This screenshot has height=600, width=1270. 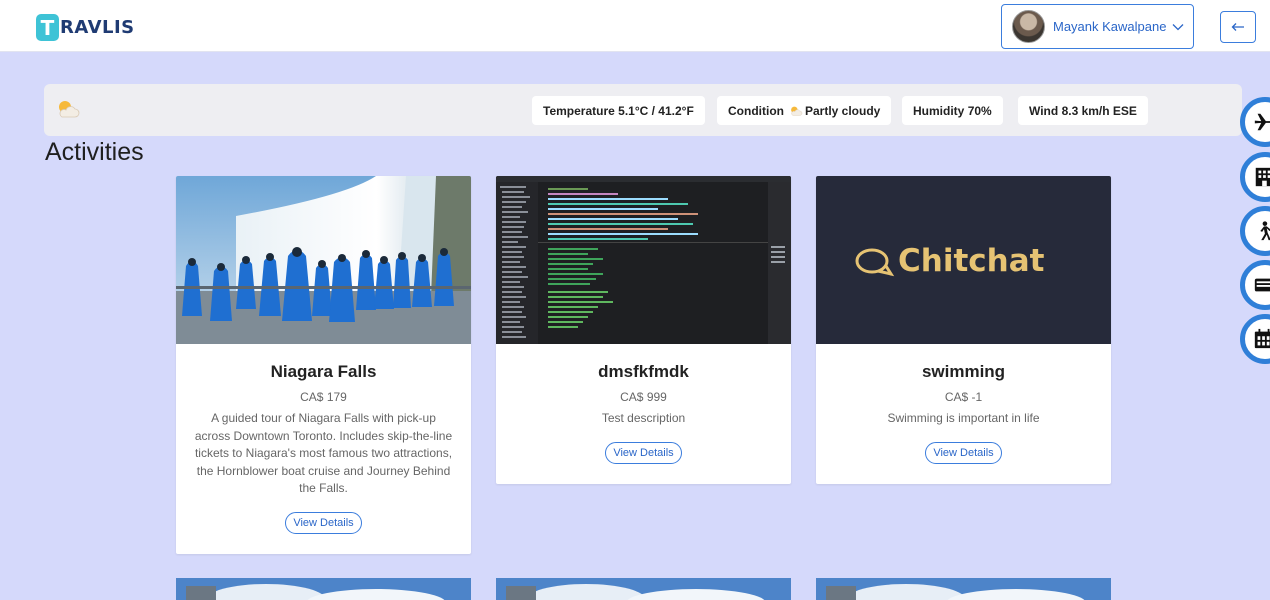 What do you see at coordinates (963, 397) in the screenshot?
I see `activity-price: CA$ -1` at bounding box center [963, 397].